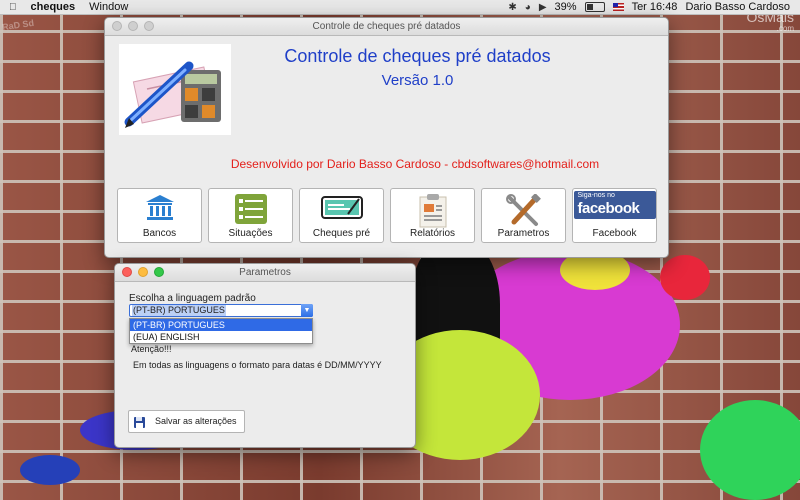 The width and height of the screenshot is (800, 500). I want to click on facebook-badge-small: Siga-nos no, so click(596, 195).